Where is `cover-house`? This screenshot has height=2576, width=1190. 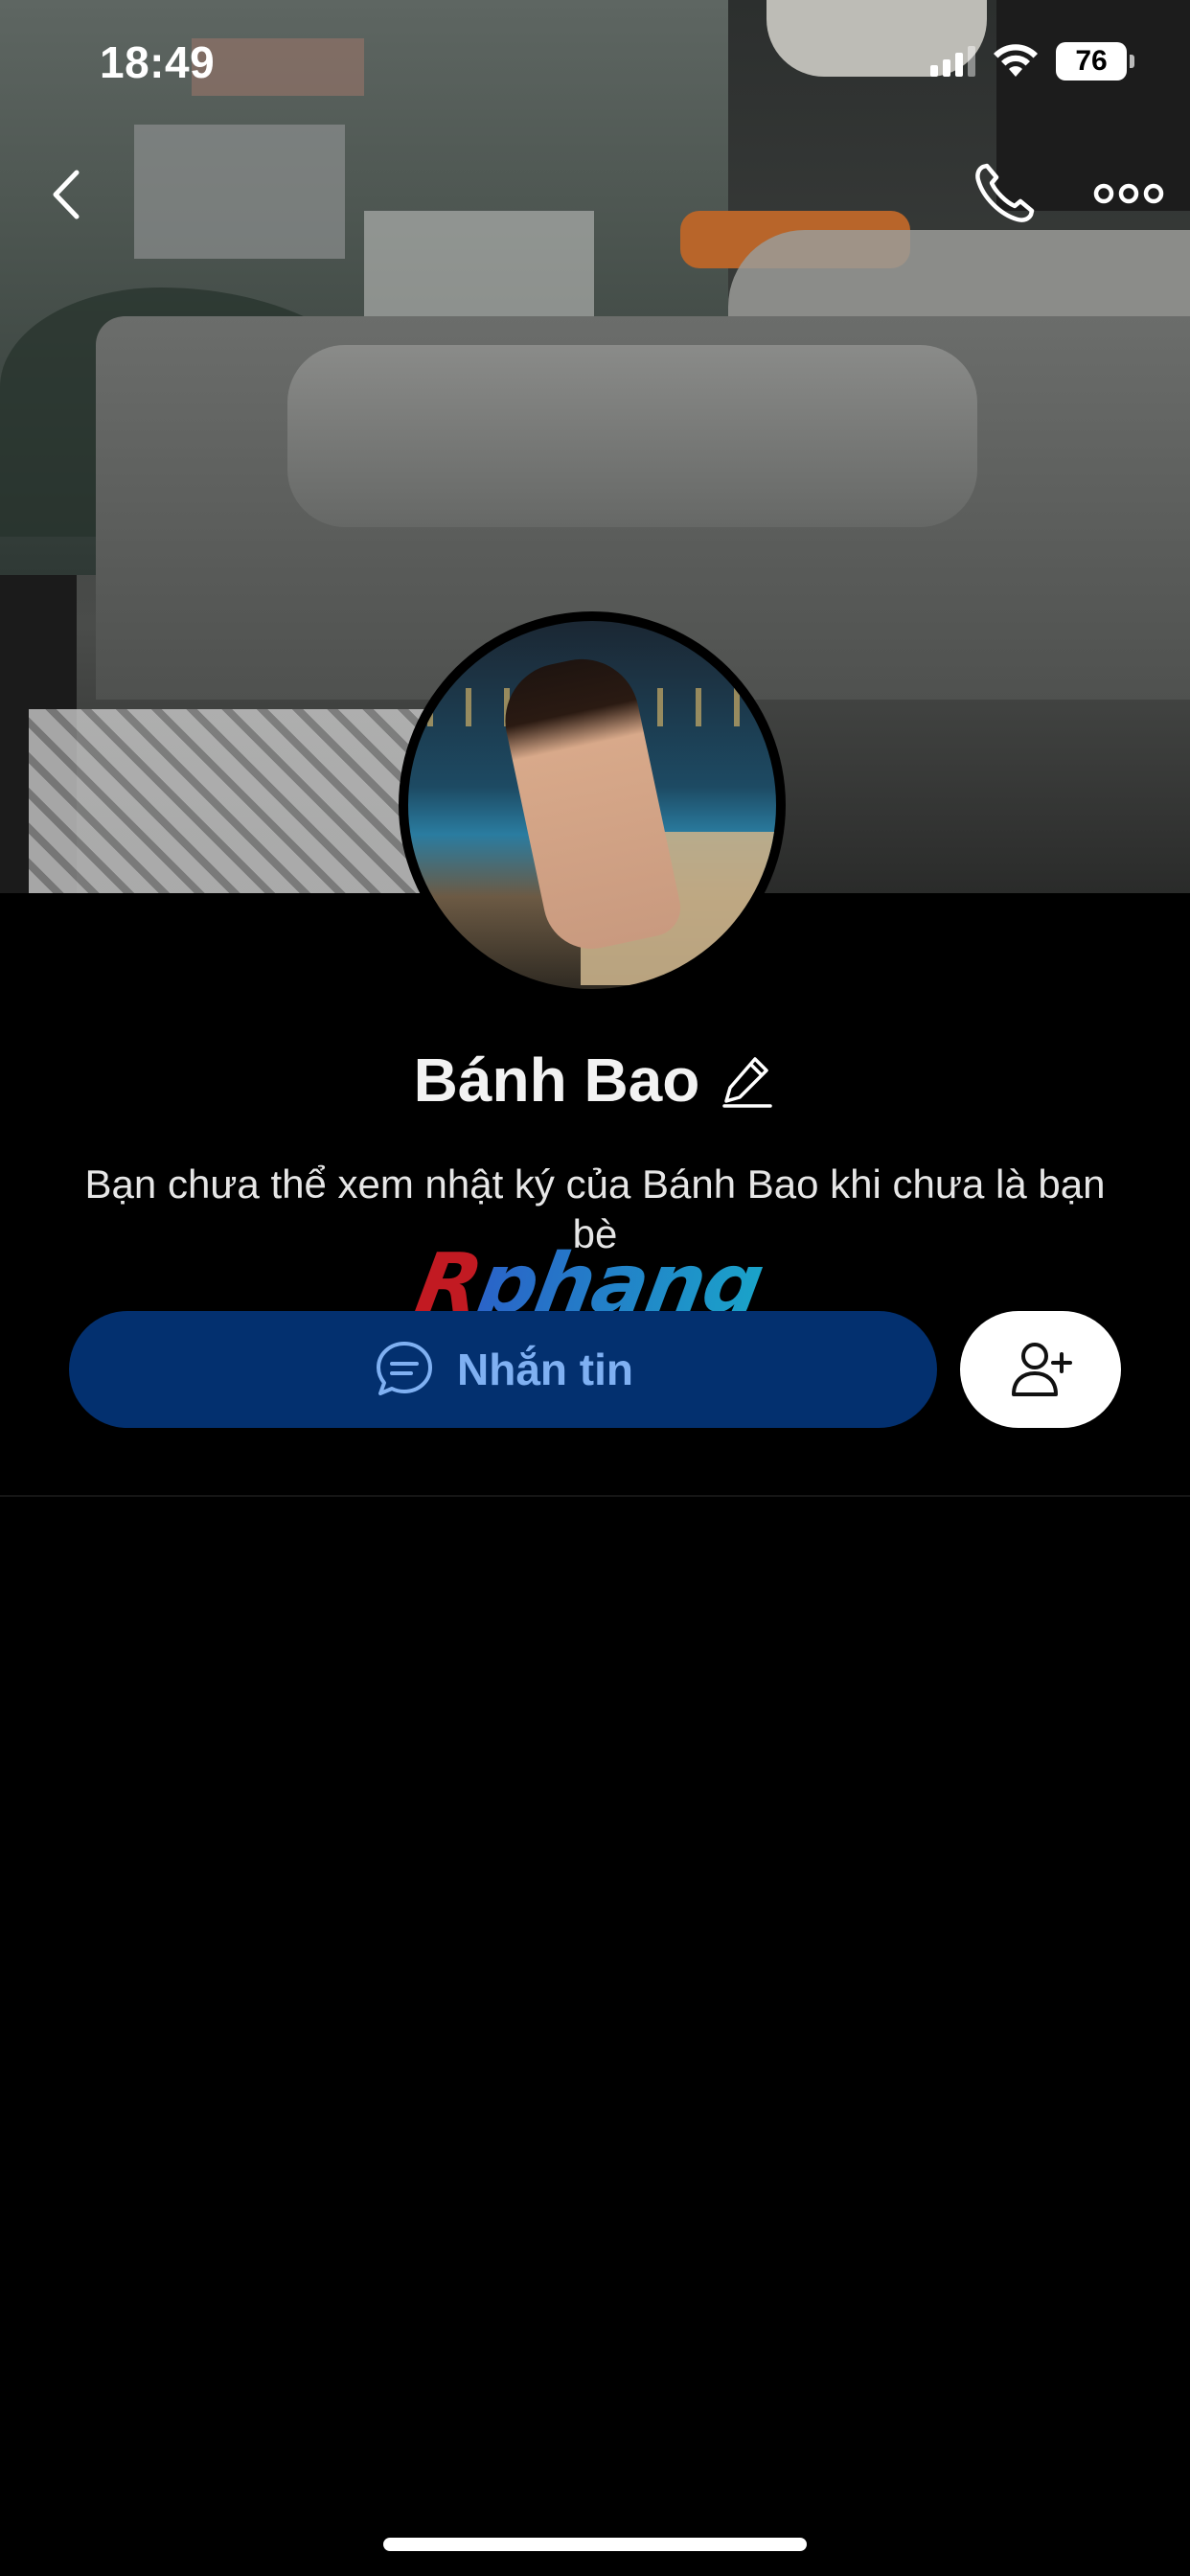 cover-house is located at coordinates (240, 192).